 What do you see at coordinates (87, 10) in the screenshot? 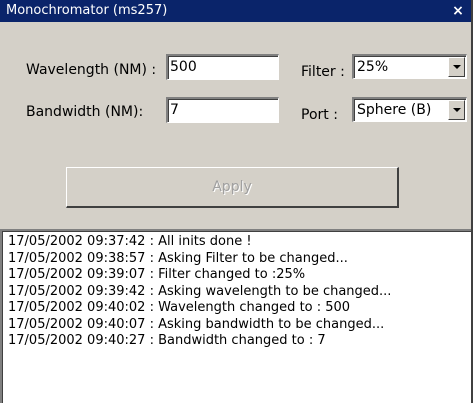
I see `window-title: Monochromator (ms257)` at bounding box center [87, 10].